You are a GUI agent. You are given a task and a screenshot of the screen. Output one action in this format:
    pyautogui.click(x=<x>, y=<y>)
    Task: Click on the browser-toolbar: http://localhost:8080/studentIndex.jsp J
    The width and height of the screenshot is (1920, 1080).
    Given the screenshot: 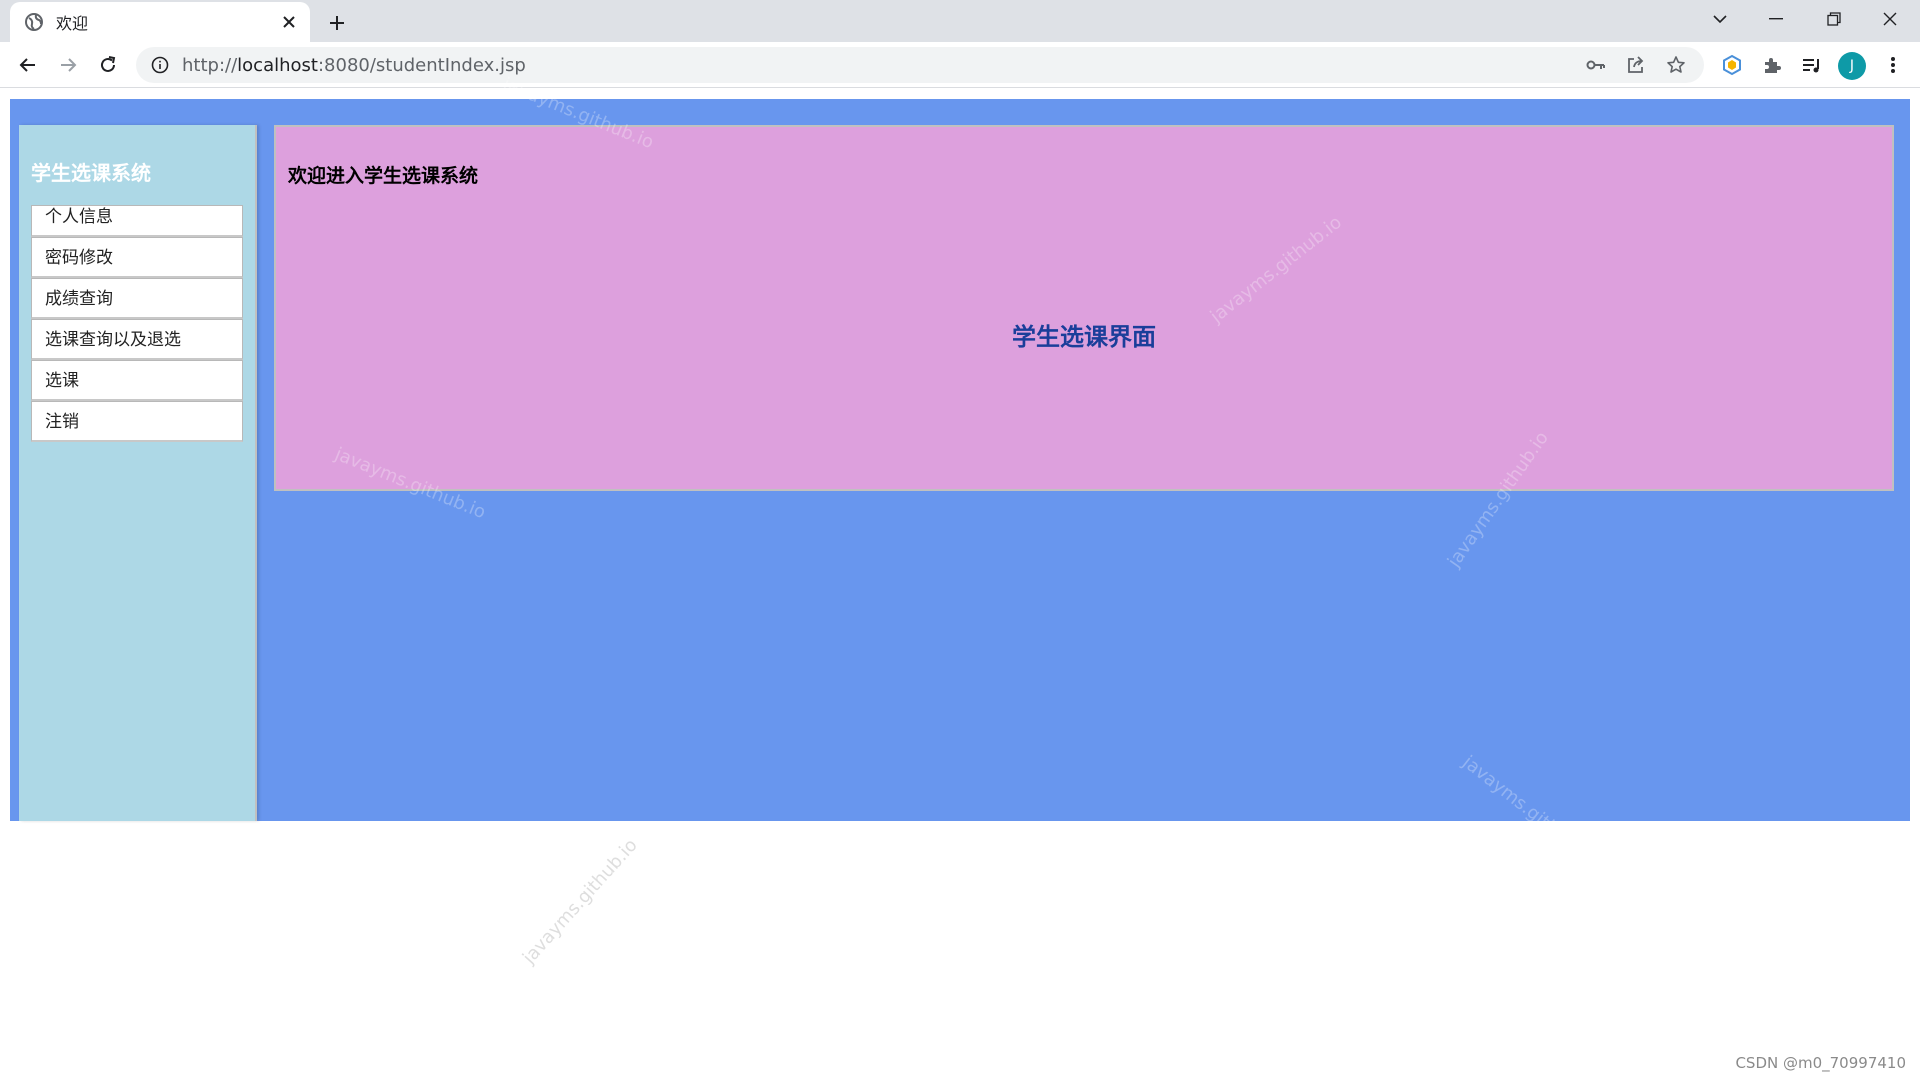 What is the action you would take?
    pyautogui.click(x=960, y=65)
    